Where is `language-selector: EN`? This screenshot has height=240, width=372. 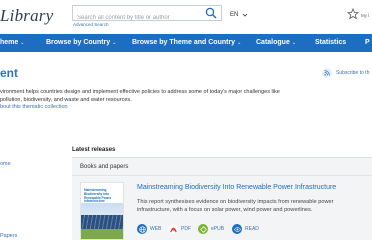 language-selector: EN is located at coordinates (234, 15).